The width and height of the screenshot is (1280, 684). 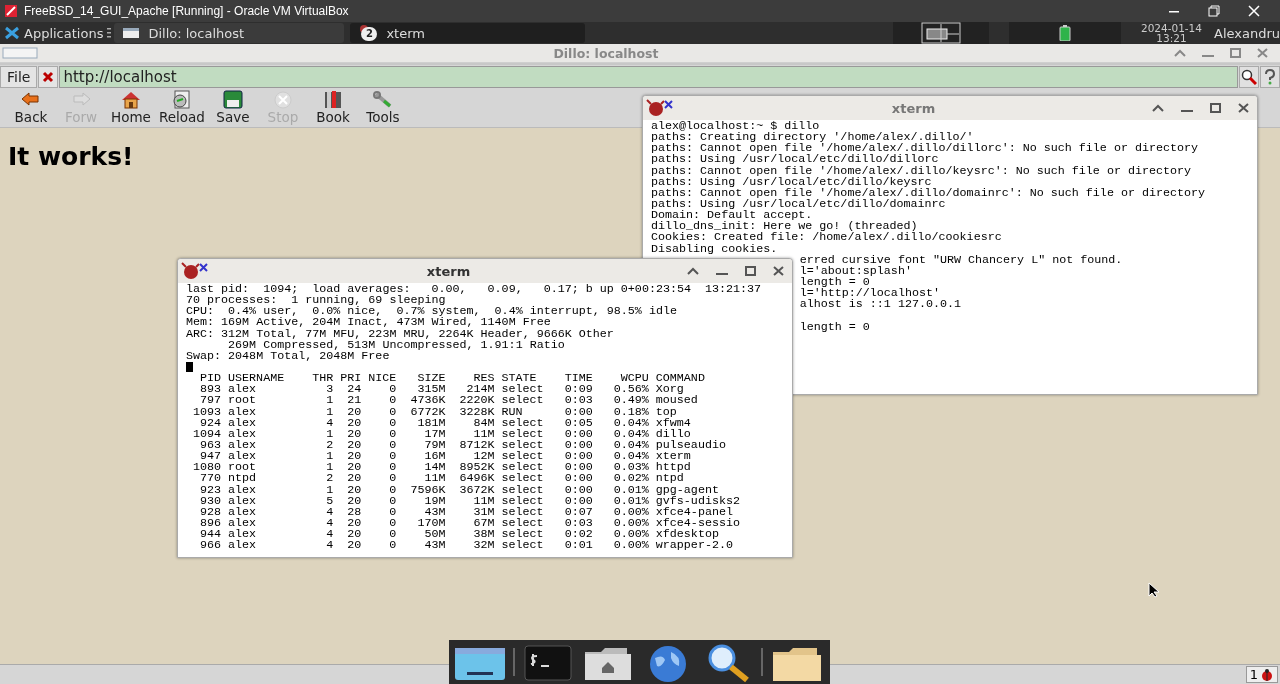 I want to click on terminal-line: last pid: 1094; load averages: 0.00, 0.09, 0.17; b up 0+00:23:54 13:21:37, so click(x=474, y=290).